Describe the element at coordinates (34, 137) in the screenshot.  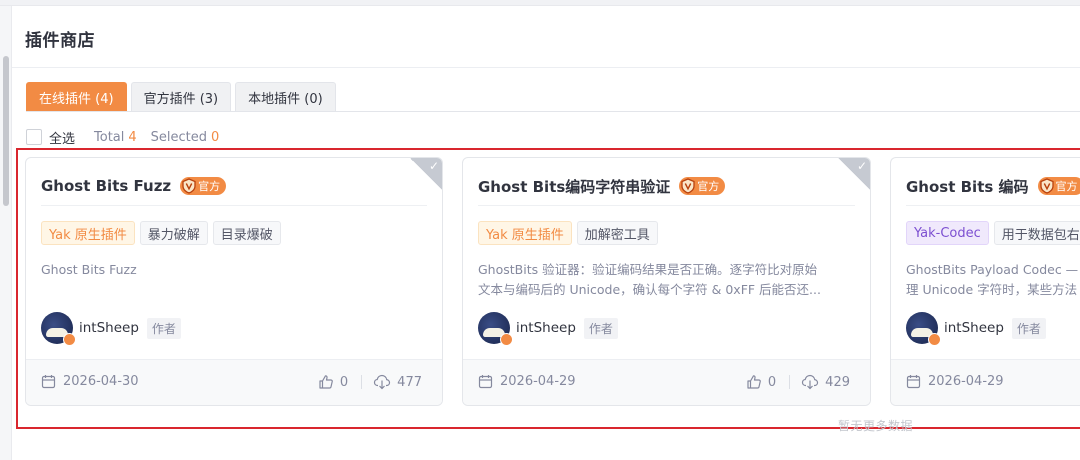
I see `select-all-checkbox` at that location.